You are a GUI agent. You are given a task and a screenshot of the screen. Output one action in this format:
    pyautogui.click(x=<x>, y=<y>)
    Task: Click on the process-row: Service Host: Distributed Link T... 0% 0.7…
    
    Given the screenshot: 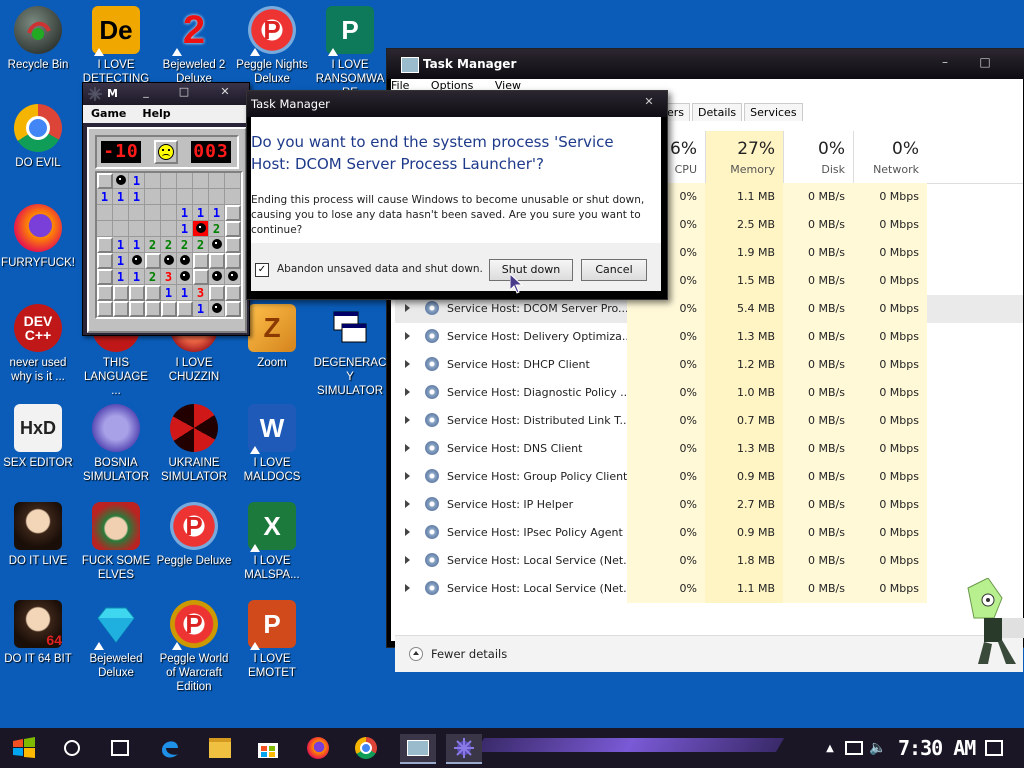 What is the action you would take?
    pyautogui.click(x=709, y=421)
    